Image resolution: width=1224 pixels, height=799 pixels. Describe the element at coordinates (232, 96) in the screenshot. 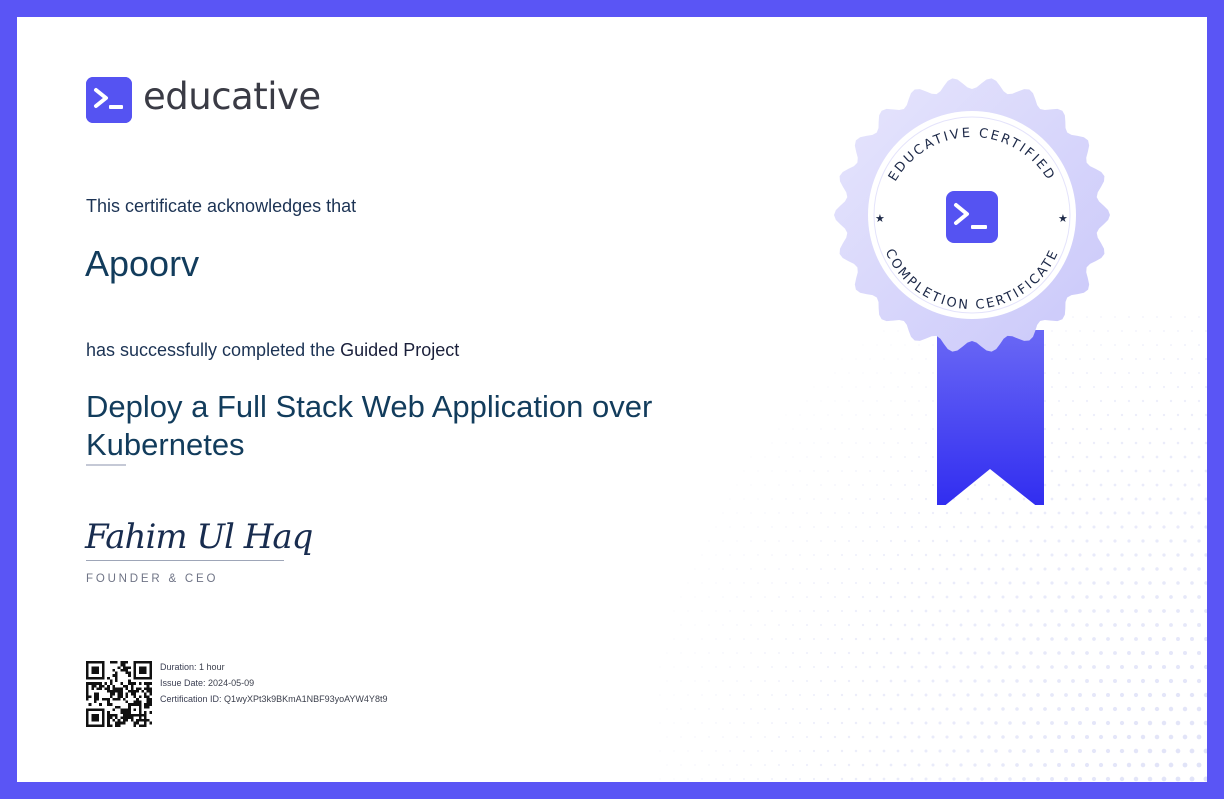

I see `brand-name: educative` at that location.